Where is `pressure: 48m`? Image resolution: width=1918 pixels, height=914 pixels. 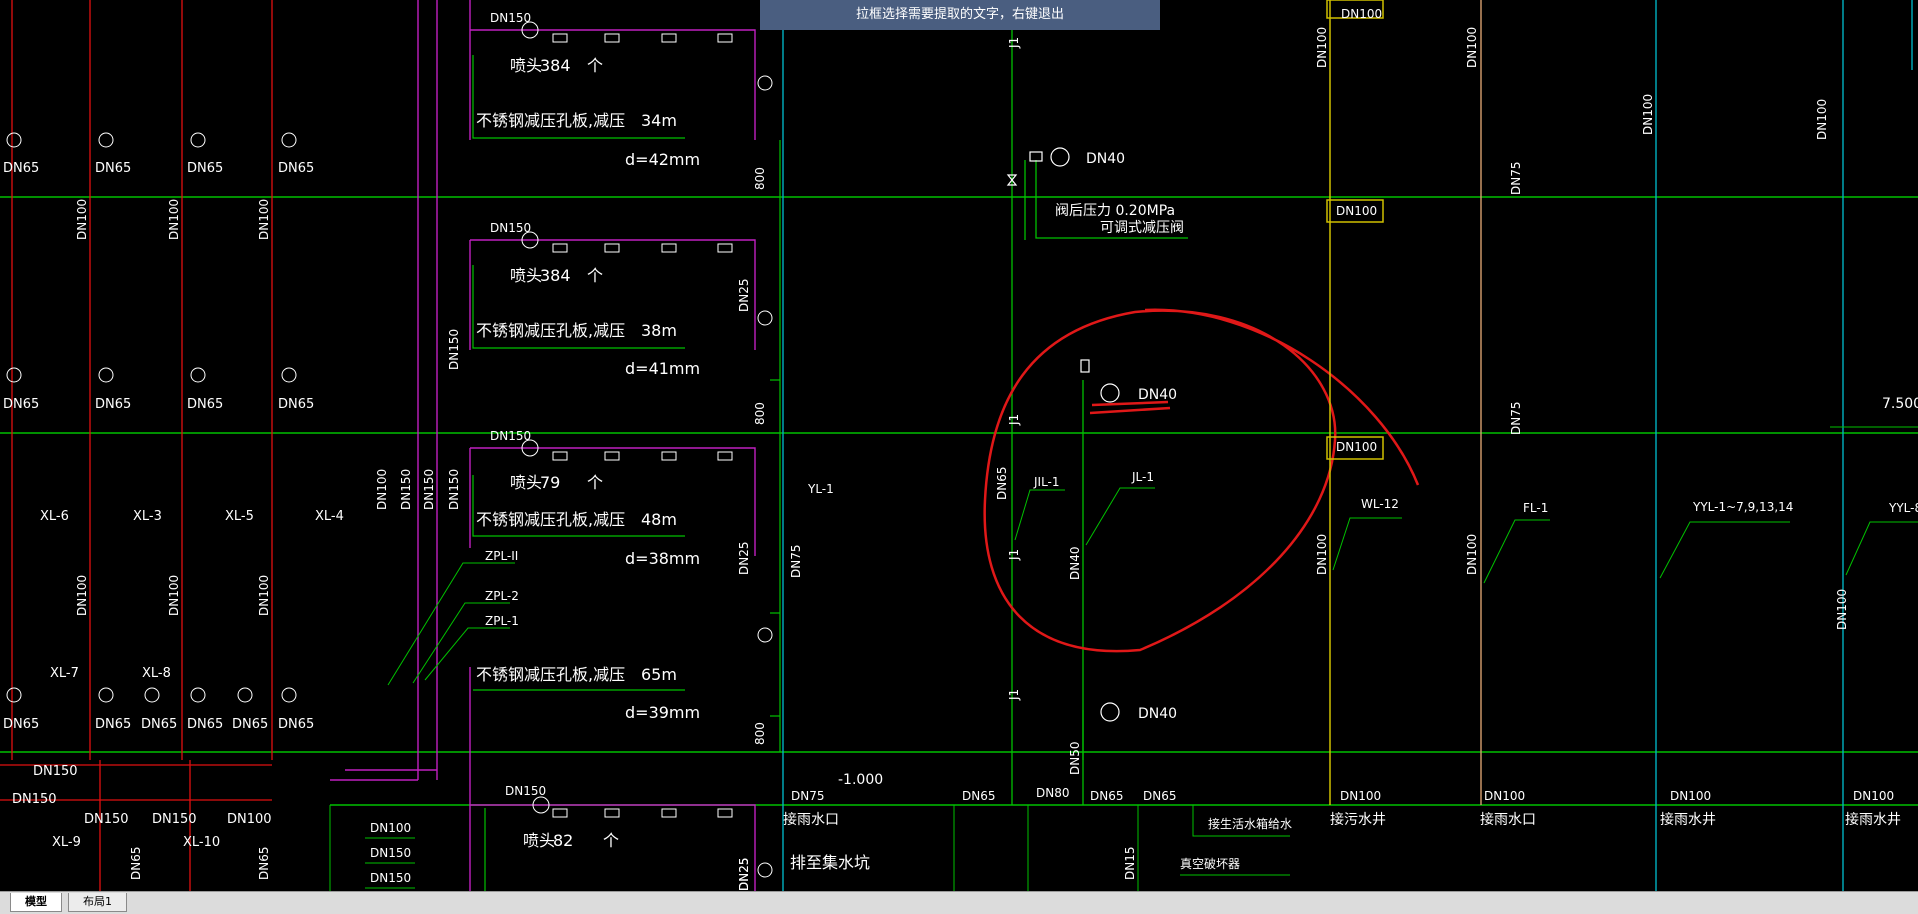
pressure: 48m is located at coordinates (659, 519).